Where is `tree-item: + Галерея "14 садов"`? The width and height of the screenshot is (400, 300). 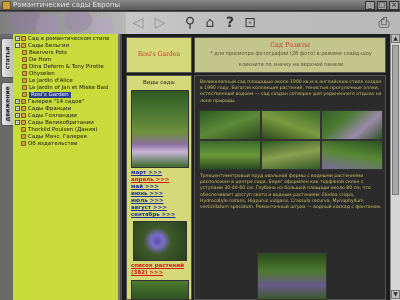 tree-item: + Галерея "14 садов" is located at coordinates (49, 102).